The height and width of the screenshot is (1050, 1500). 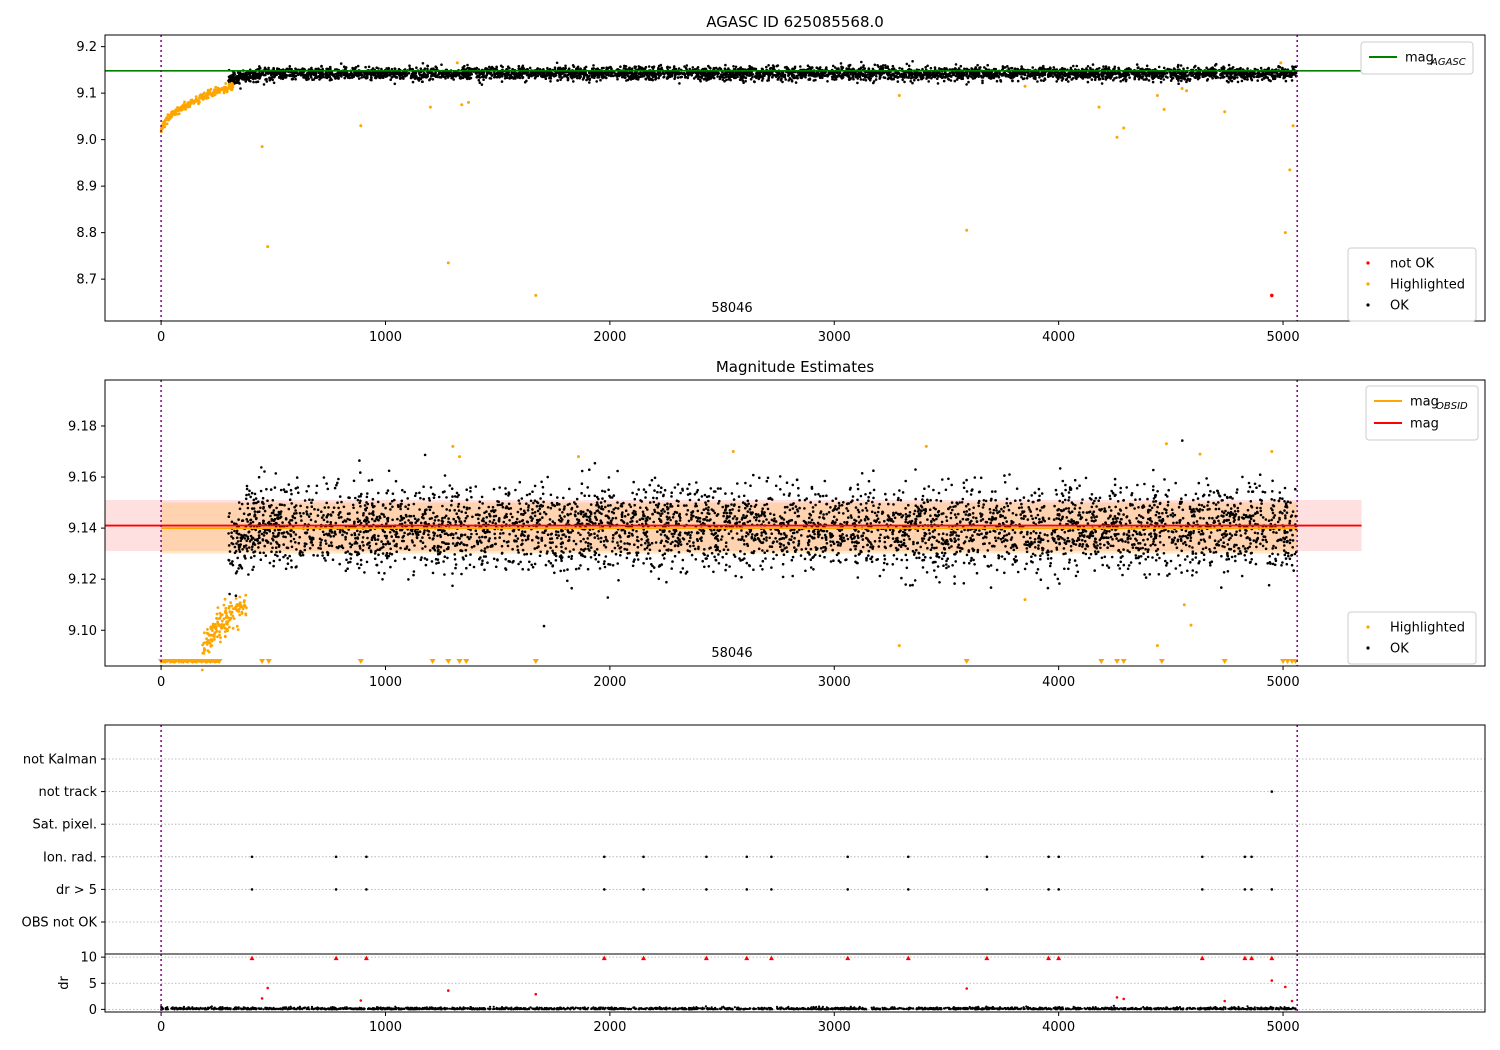 What do you see at coordinates (609, 337) in the screenshot?
I see `panel1-xtick-label: 2000` at bounding box center [609, 337].